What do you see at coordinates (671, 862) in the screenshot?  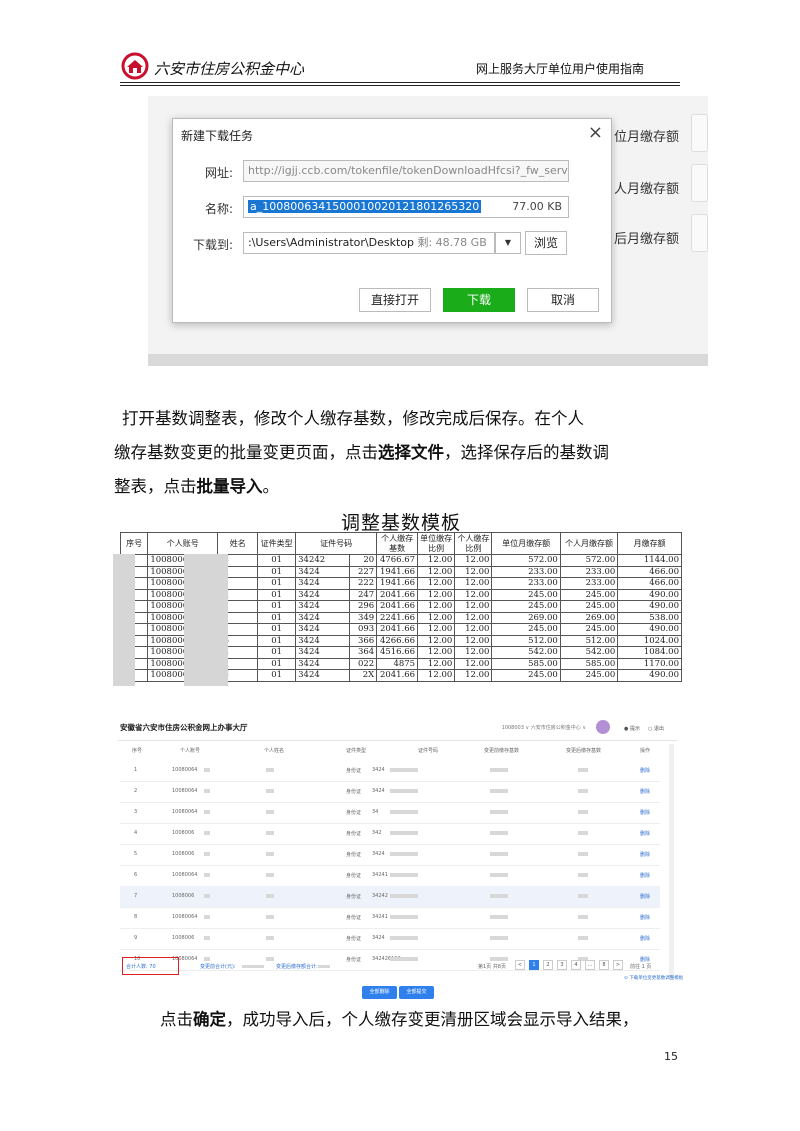 I see `scrollbar` at bounding box center [671, 862].